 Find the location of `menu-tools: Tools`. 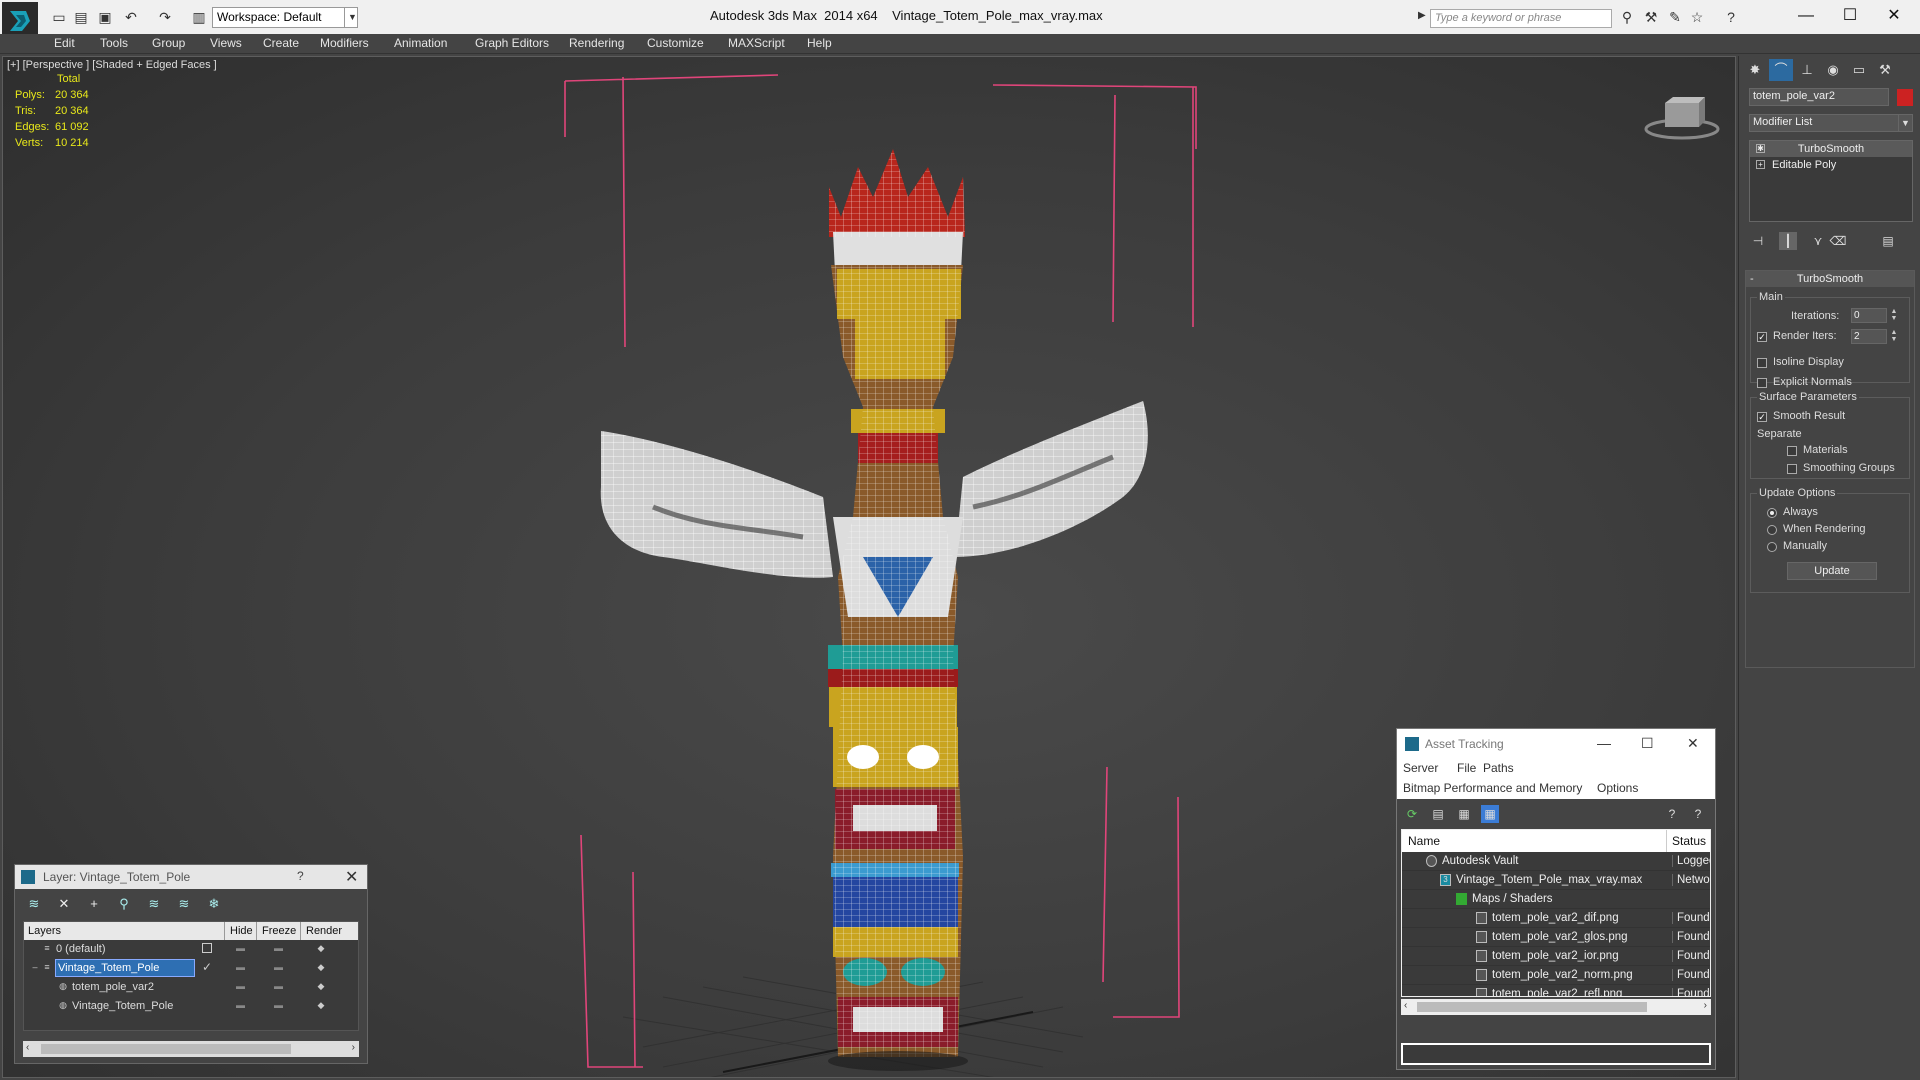

menu-tools: Tools is located at coordinates (114, 43).